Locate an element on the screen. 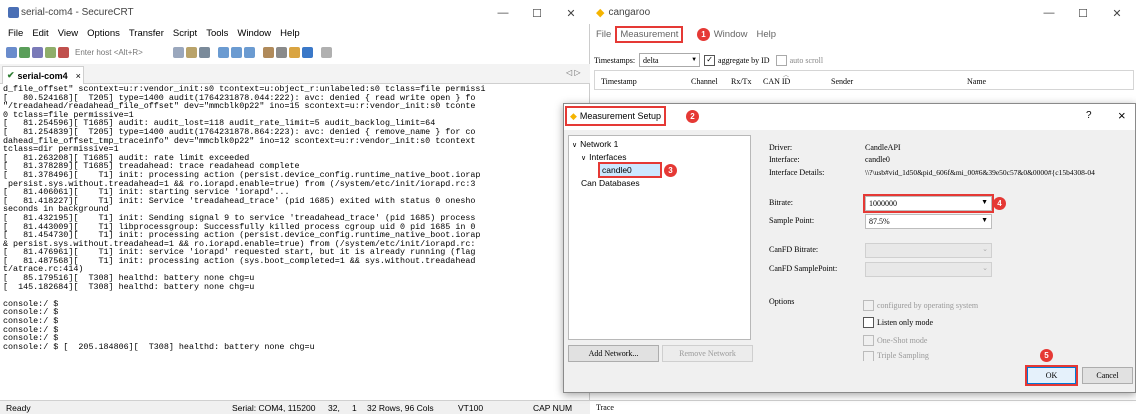 This screenshot has width=1136, height=414. interface-value: candle0 is located at coordinates (877, 159).